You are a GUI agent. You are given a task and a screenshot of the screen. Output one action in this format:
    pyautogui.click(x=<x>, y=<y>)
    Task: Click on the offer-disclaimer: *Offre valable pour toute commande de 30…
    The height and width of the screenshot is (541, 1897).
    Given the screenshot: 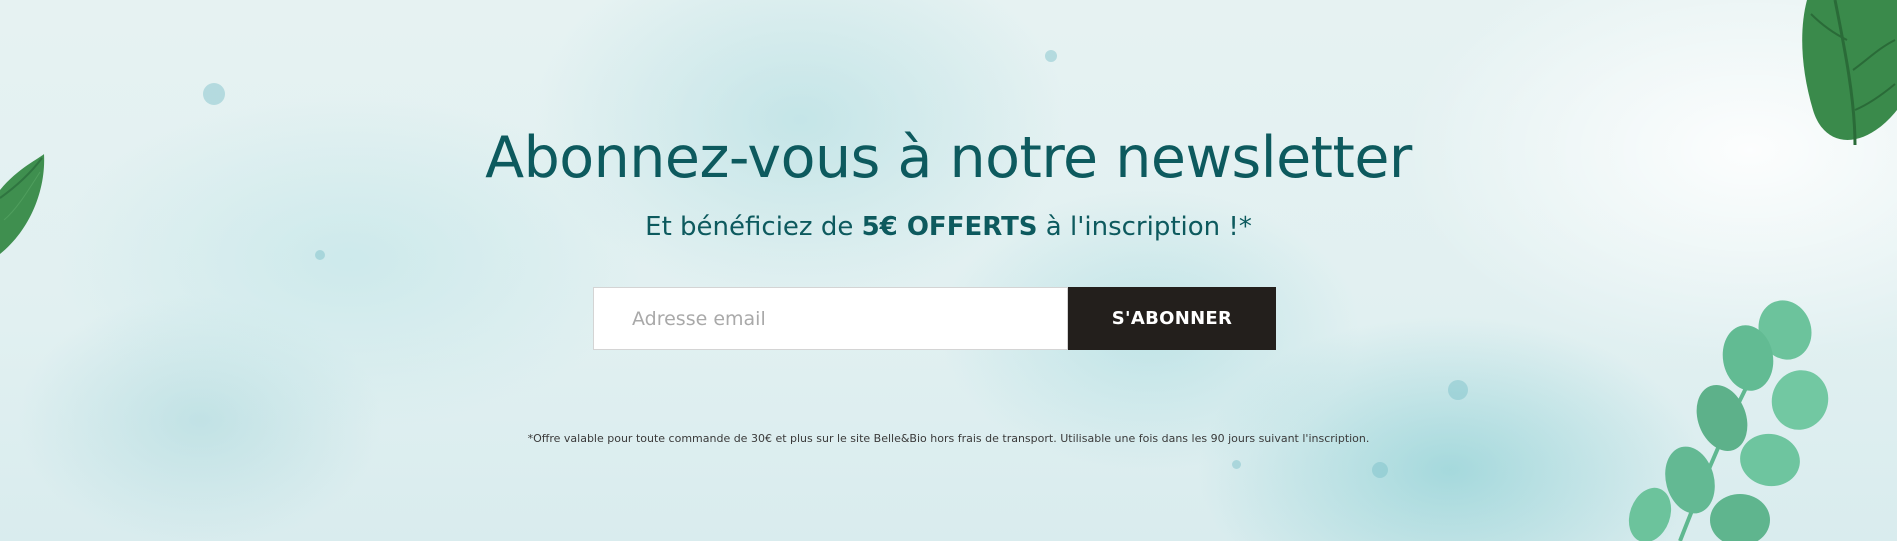 What is the action you would take?
    pyautogui.click(x=948, y=438)
    